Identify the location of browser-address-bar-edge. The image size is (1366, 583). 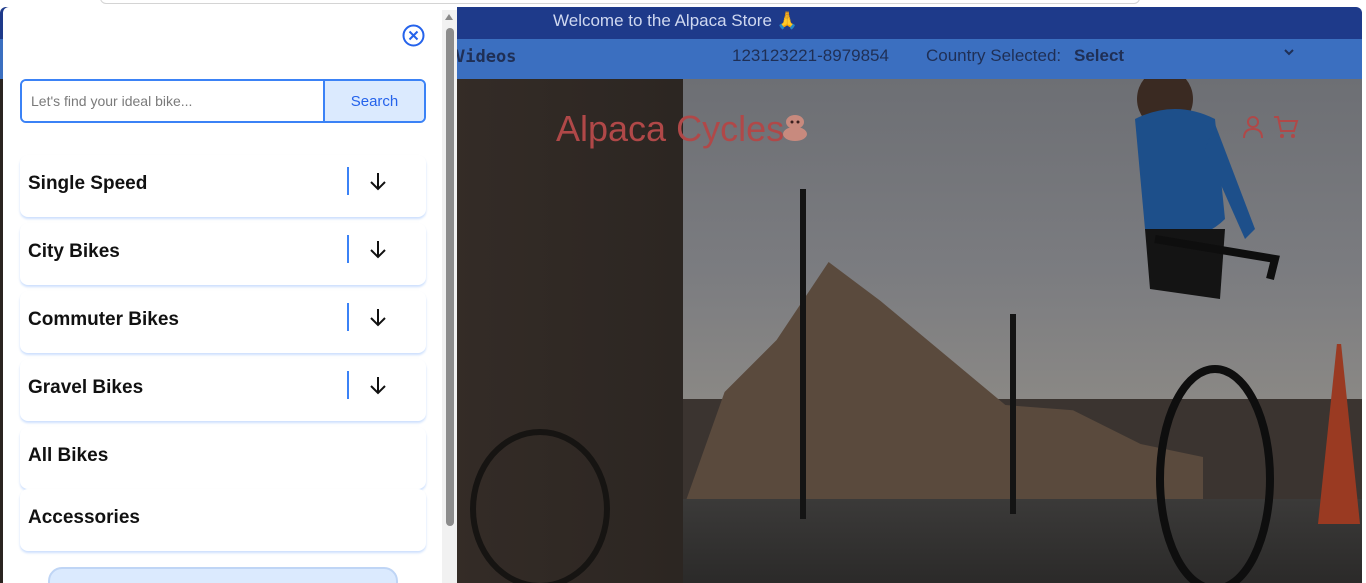
(620, 2).